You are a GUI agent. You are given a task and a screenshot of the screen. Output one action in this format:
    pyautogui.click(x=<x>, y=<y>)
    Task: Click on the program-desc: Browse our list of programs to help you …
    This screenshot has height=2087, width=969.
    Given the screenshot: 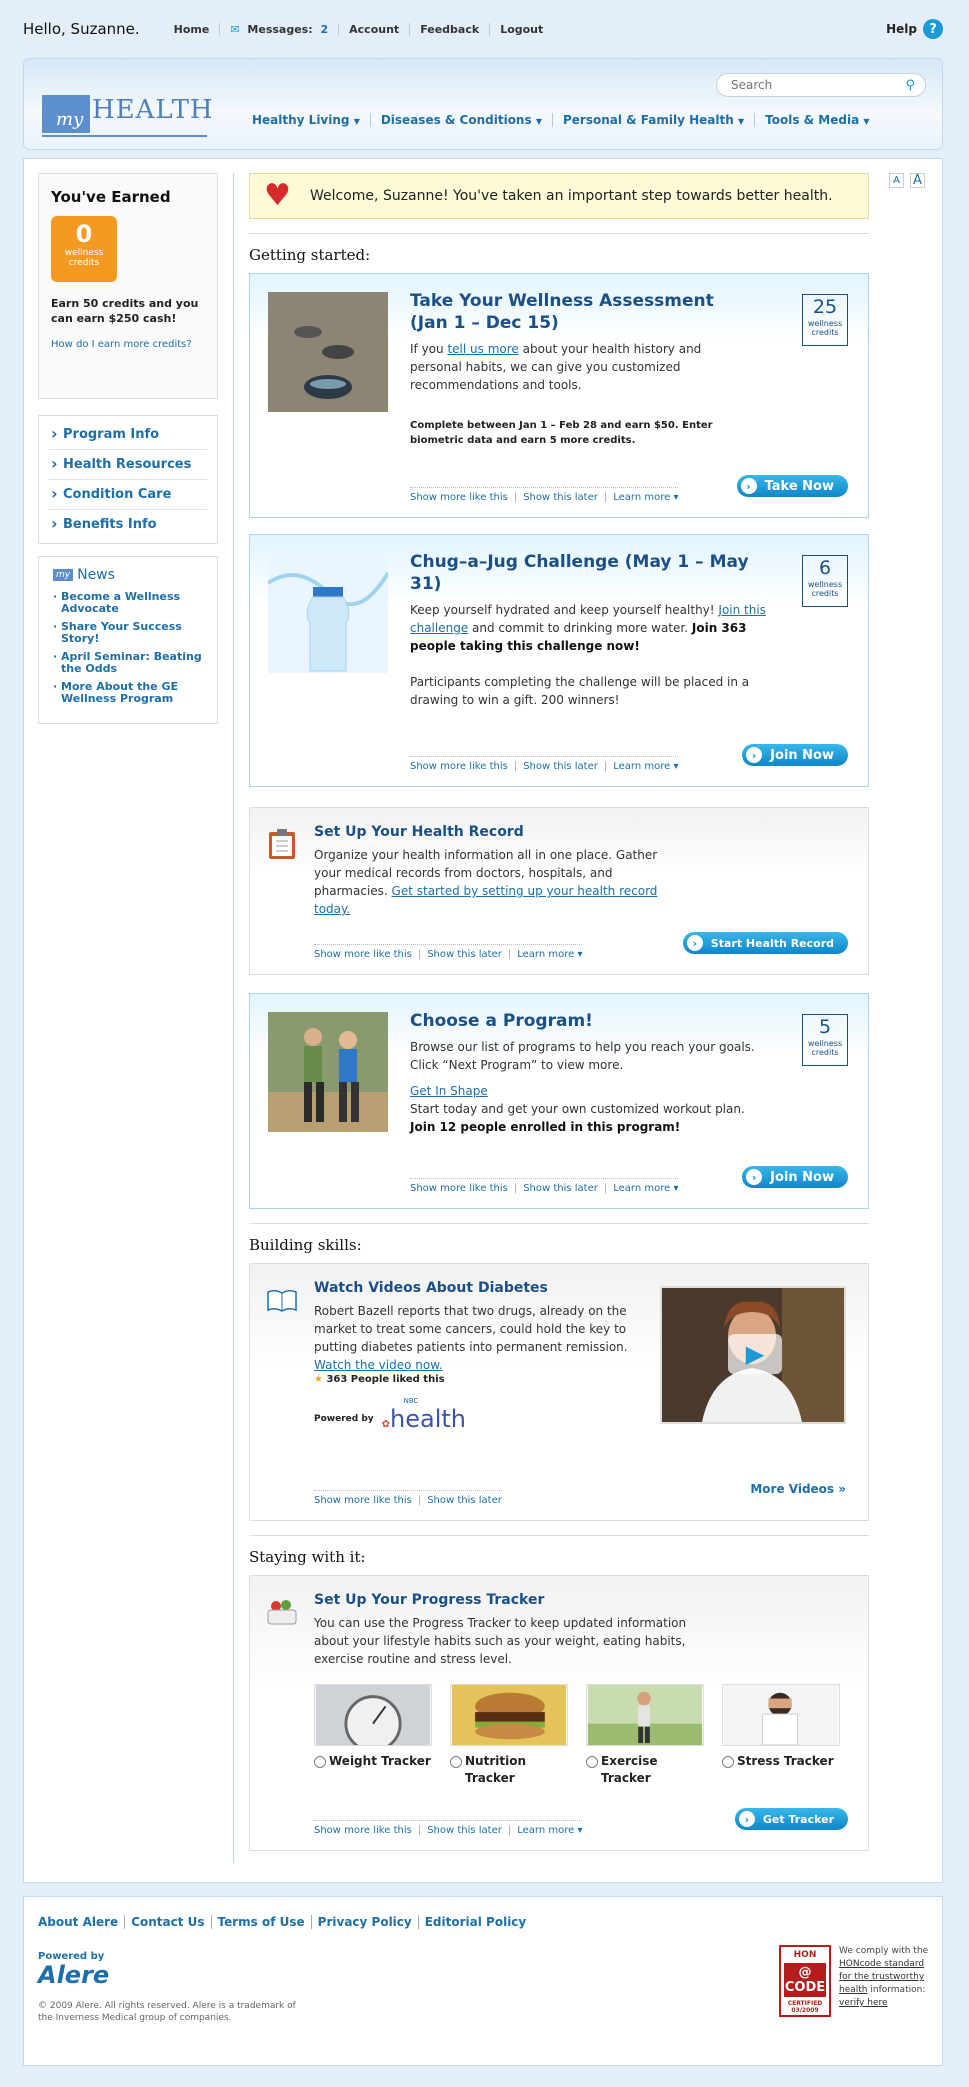 What is the action you would take?
    pyautogui.click(x=582, y=1056)
    